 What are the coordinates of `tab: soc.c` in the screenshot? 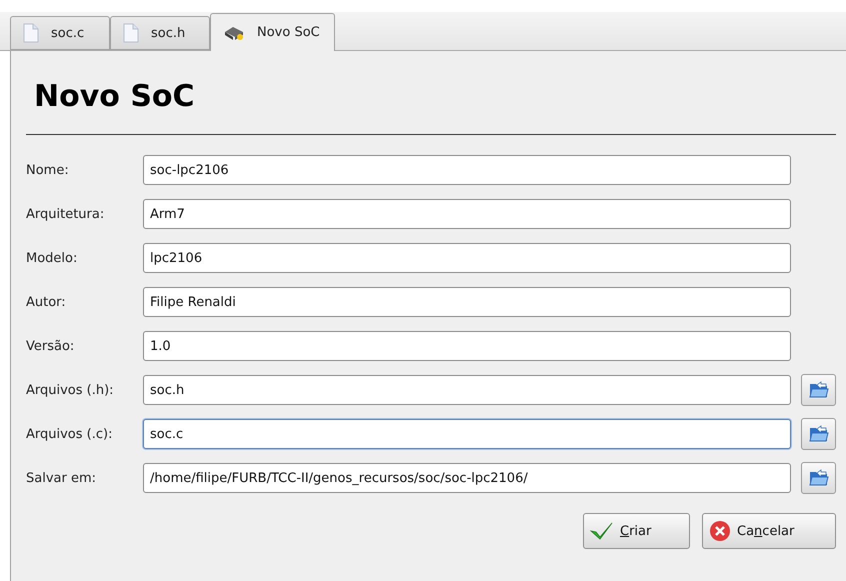 It's located at (60, 33).